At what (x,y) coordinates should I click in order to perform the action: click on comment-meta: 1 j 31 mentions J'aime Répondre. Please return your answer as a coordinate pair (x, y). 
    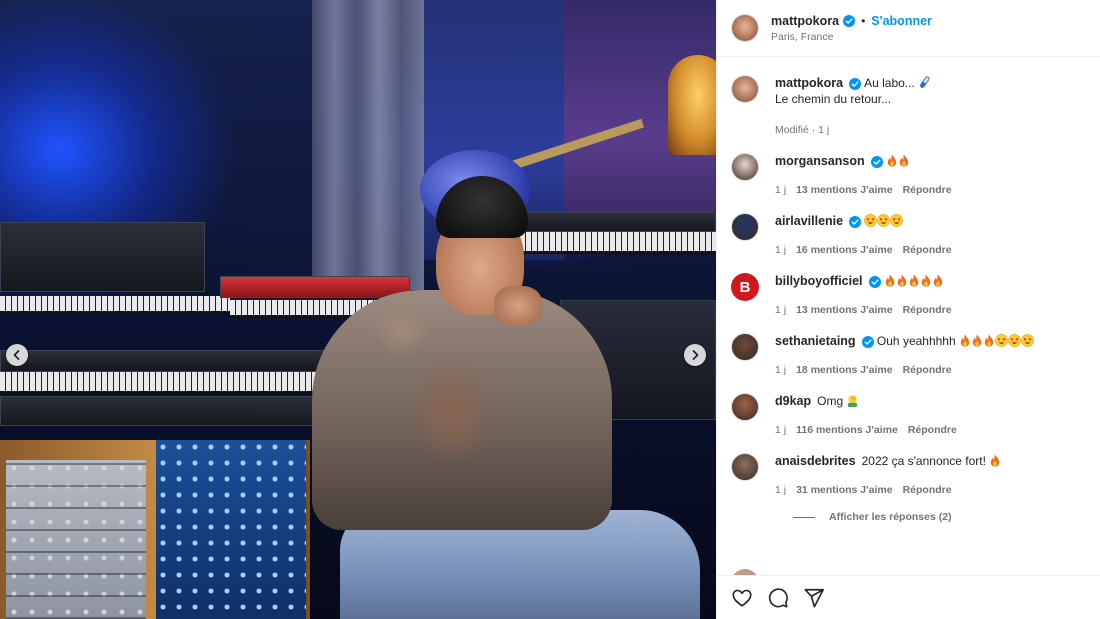
    Looking at the image, I should click on (930, 490).